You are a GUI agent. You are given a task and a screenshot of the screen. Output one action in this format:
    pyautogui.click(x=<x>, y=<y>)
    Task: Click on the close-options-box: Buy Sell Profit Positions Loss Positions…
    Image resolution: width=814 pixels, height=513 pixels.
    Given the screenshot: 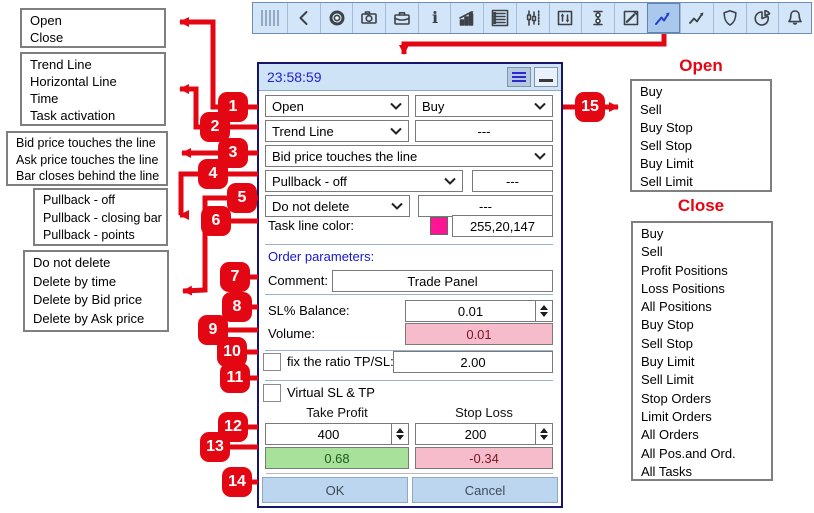 What is the action you would take?
    pyautogui.click(x=702, y=351)
    